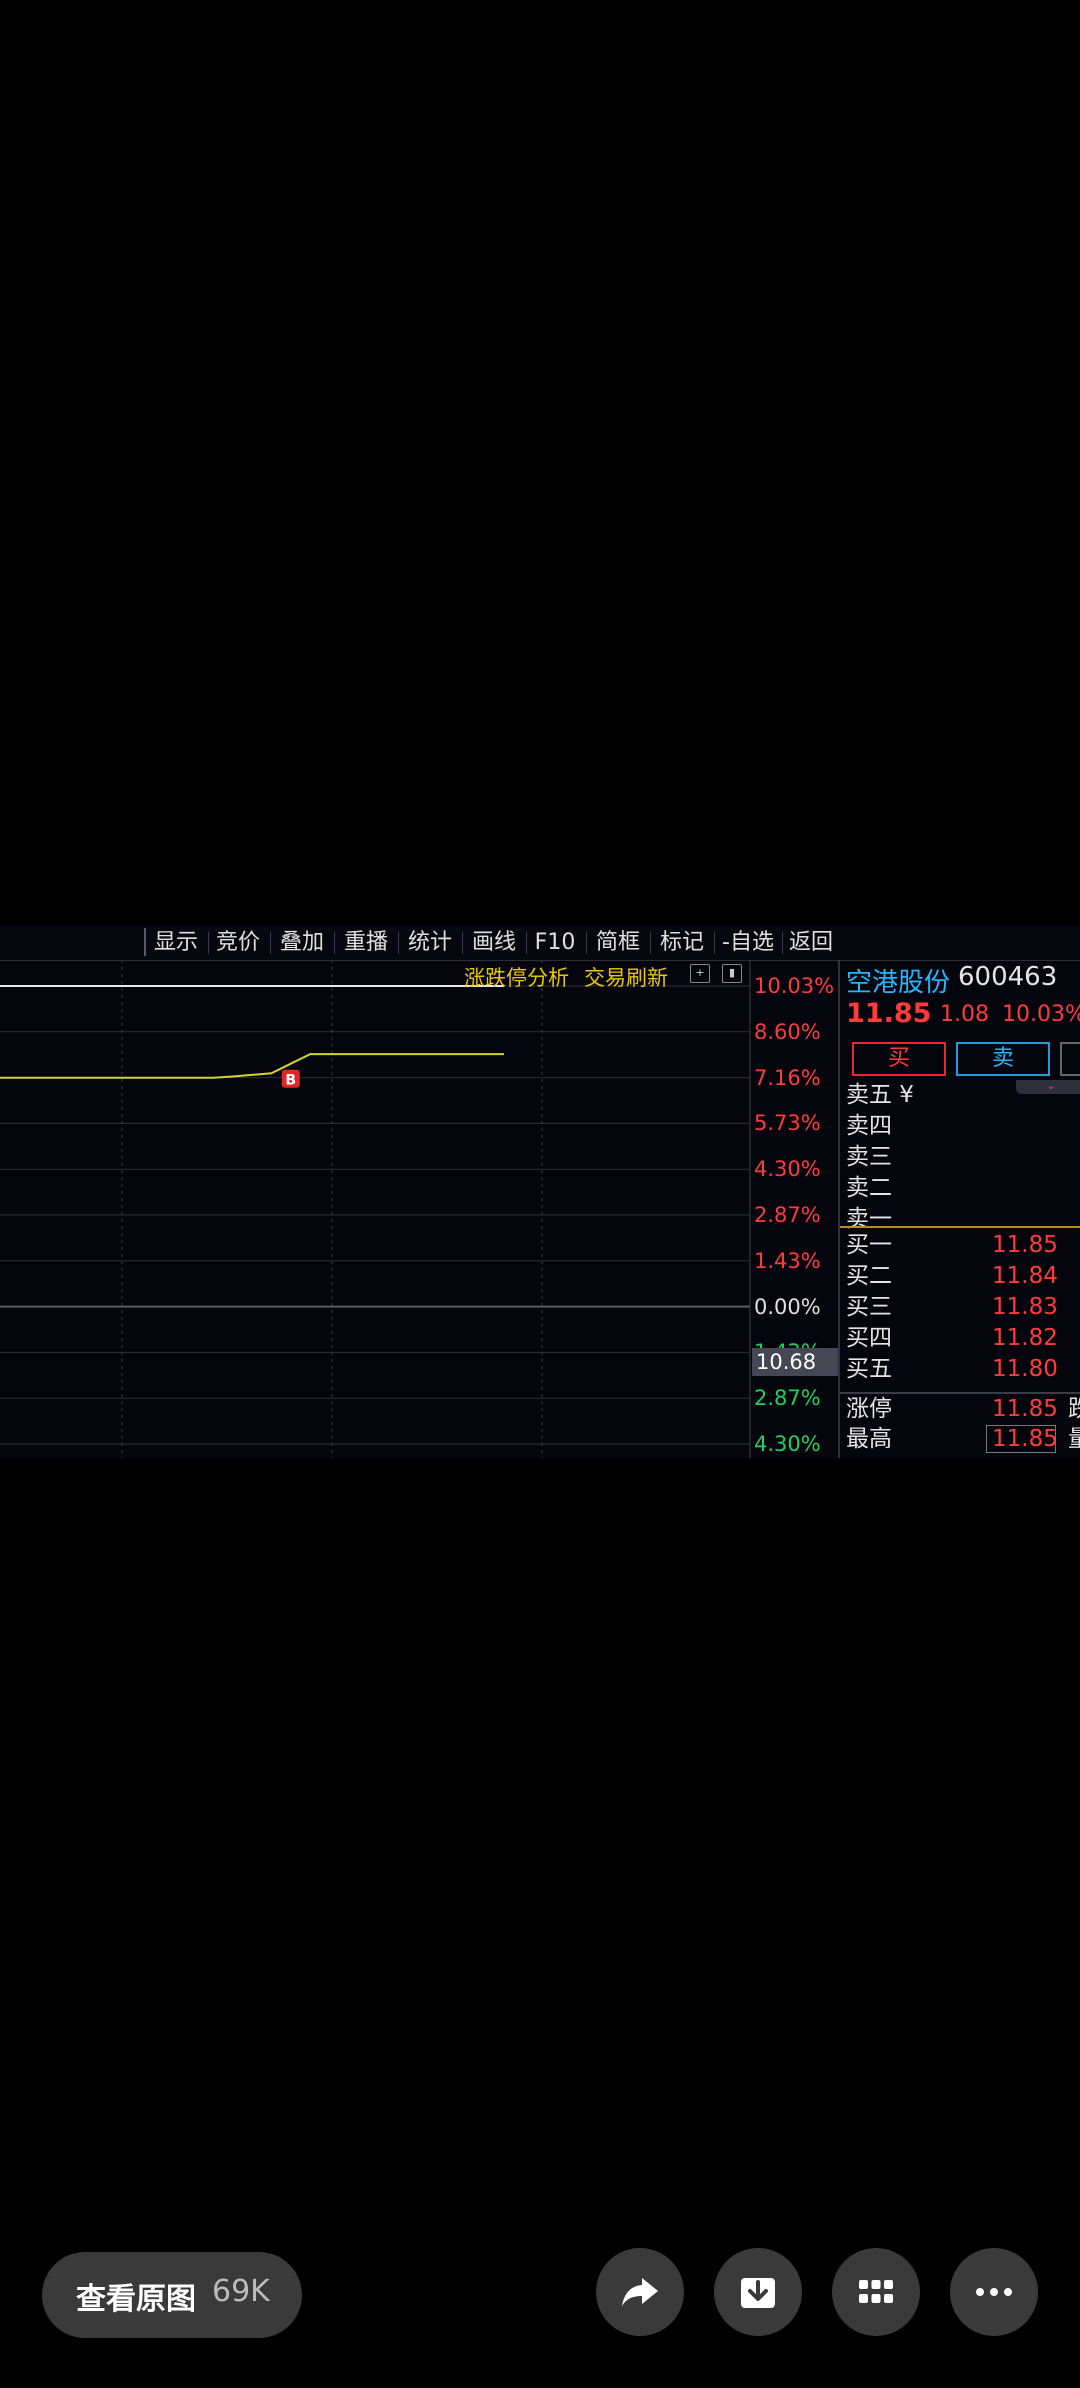 This screenshot has height=2388, width=1080. What do you see at coordinates (960, 1227) in the screenshot?
I see `orderbook-divider` at bounding box center [960, 1227].